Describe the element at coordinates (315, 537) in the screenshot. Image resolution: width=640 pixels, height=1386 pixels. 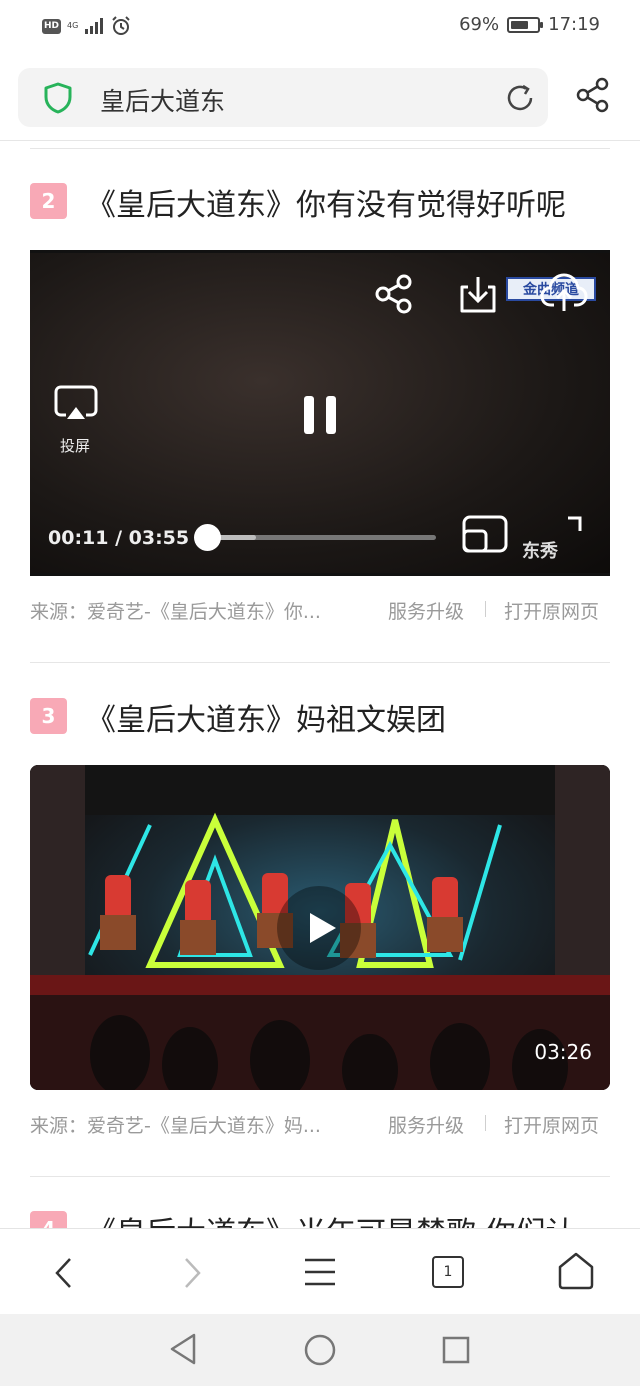
I see `progress-bar` at that location.